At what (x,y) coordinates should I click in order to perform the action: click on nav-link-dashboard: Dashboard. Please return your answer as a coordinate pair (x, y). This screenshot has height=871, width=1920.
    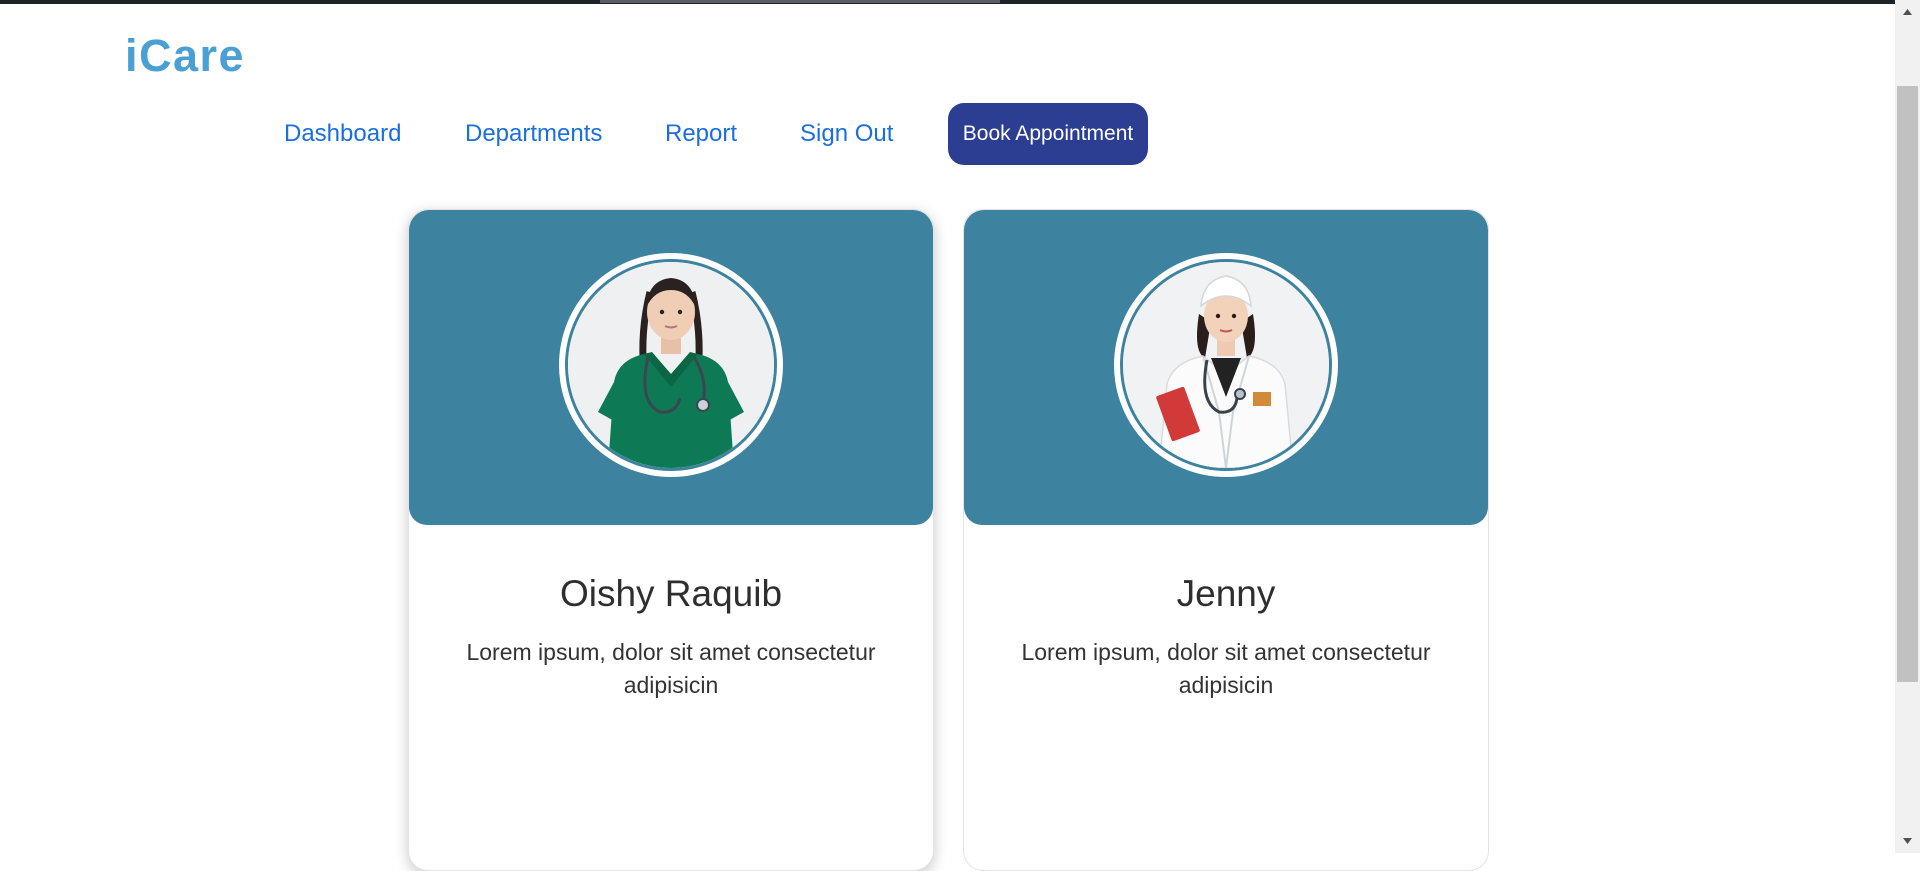
    Looking at the image, I should click on (342, 134).